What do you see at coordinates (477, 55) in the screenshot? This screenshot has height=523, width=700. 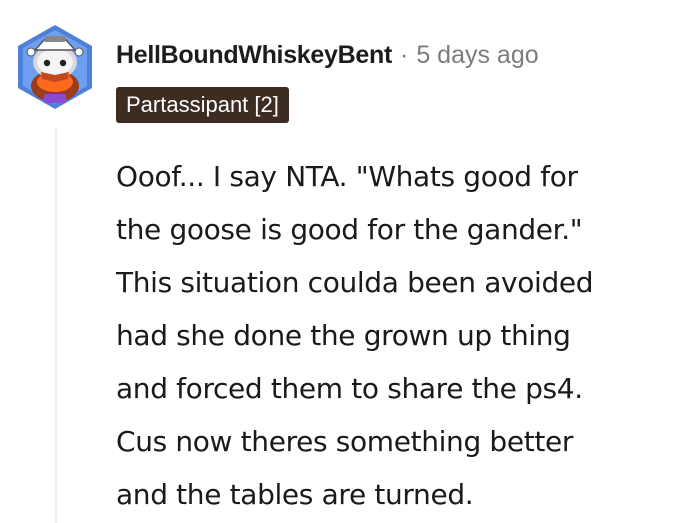 I see `comment-timestamp: 5 days ago` at bounding box center [477, 55].